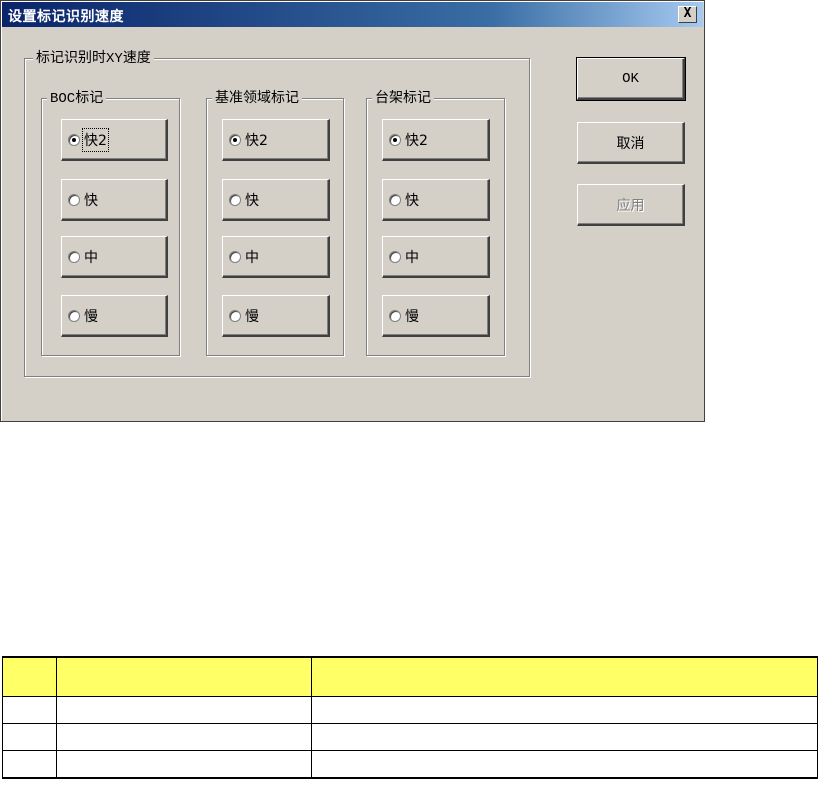  What do you see at coordinates (631, 79) in the screenshot?
I see `ok-button: OK` at bounding box center [631, 79].